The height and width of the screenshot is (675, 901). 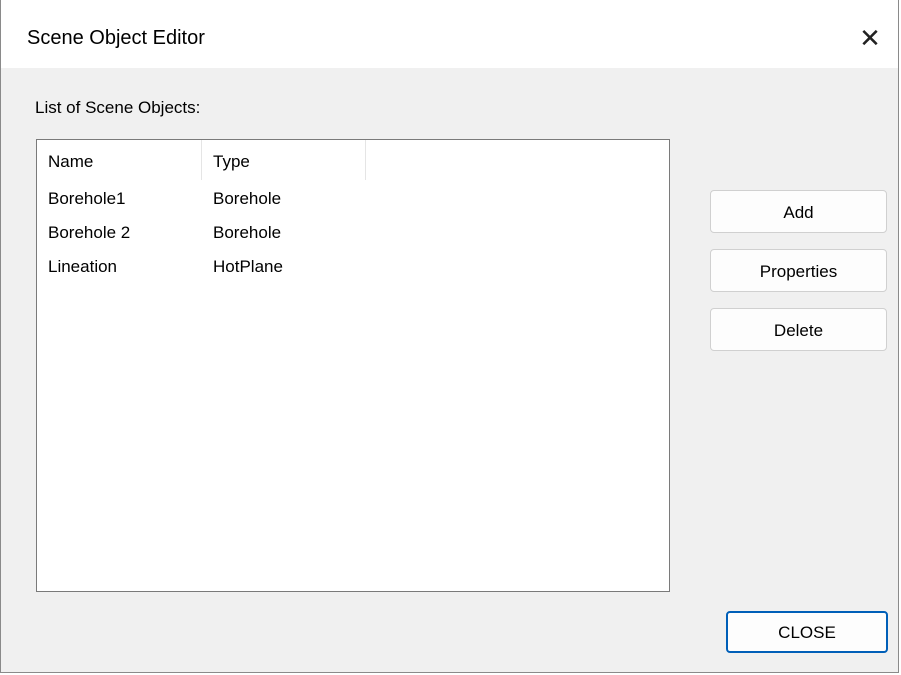 What do you see at coordinates (89, 232) in the screenshot?
I see `list-item-name: Borehole 2` at bounding box center [89, 232].